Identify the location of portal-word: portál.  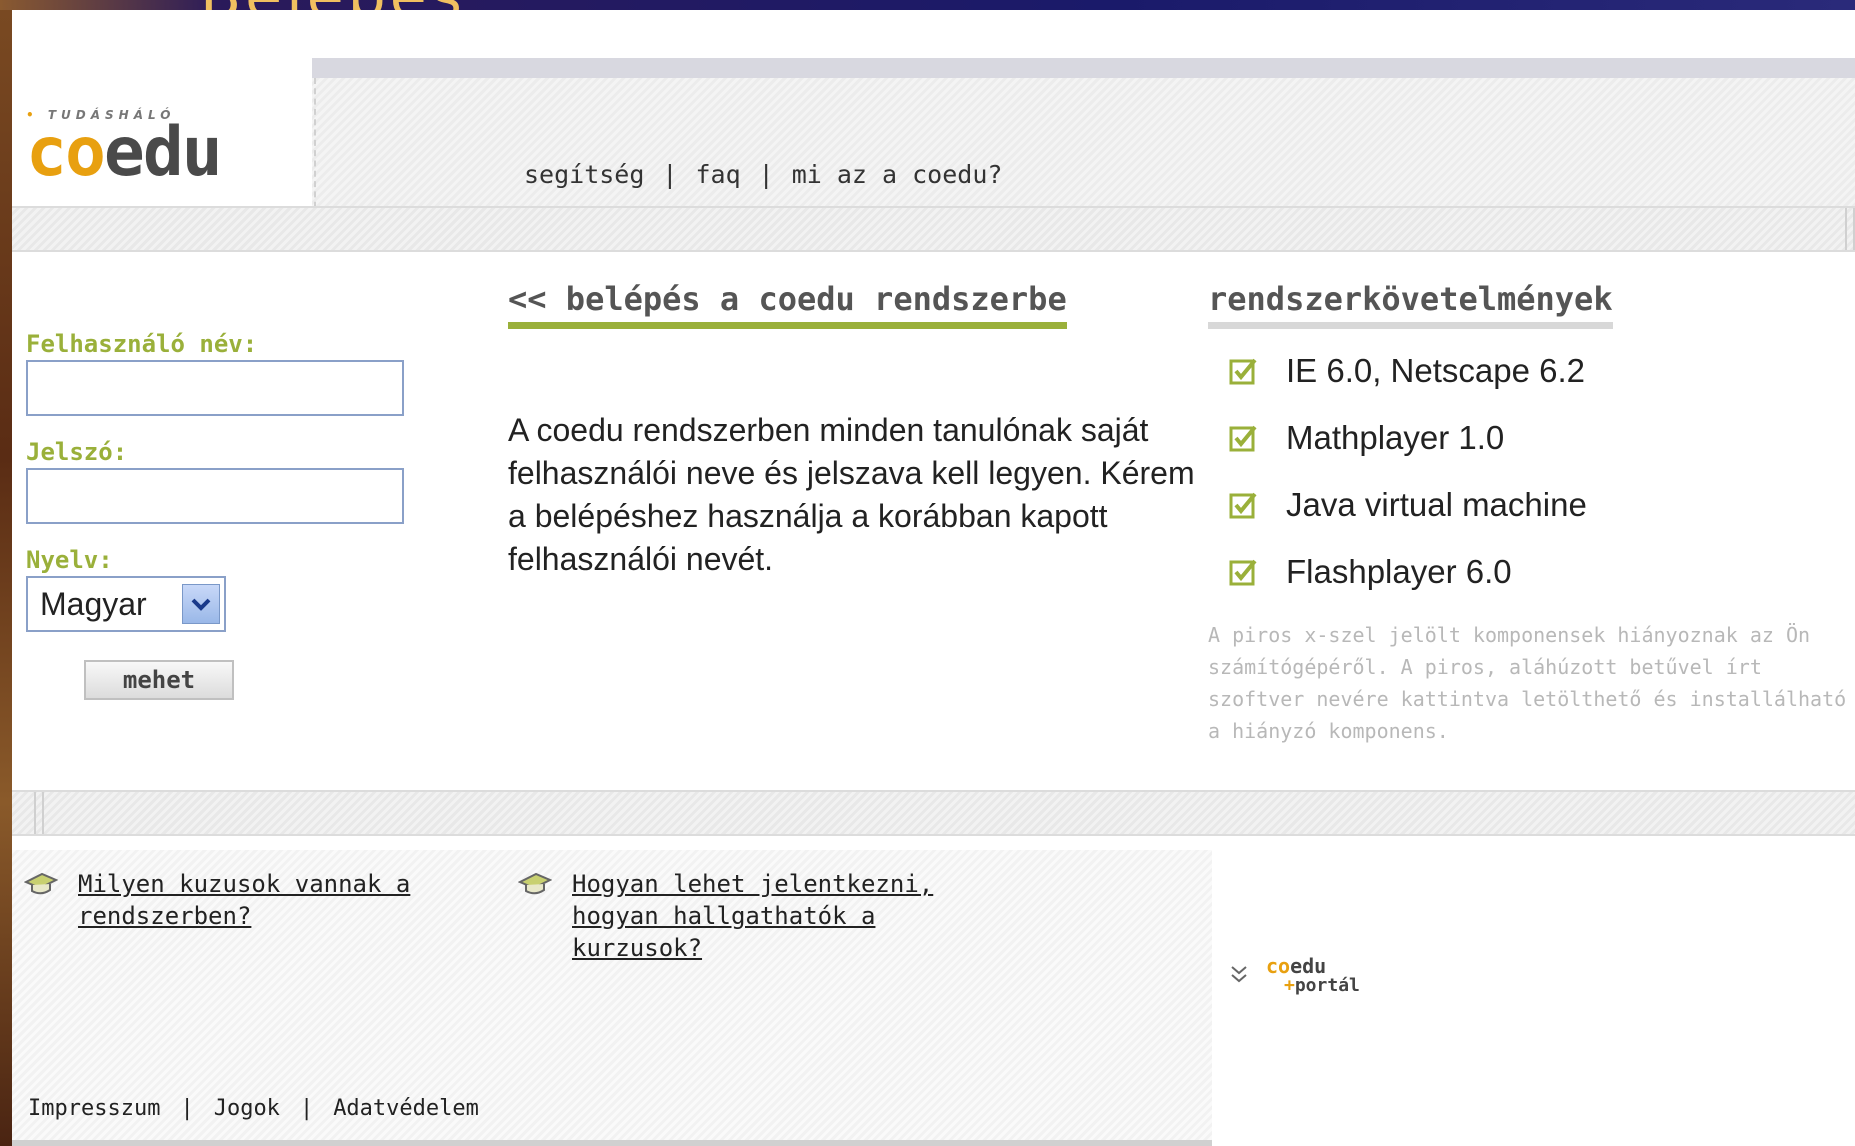
(1327, 985).